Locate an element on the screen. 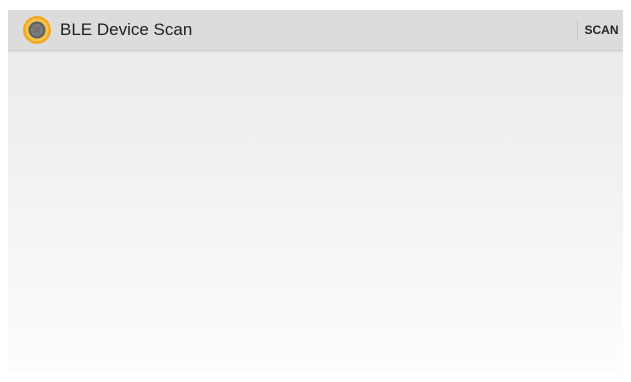 This screenshot has height=382, width=631. scan-button: SCAN is located at coordinates (601, 30).